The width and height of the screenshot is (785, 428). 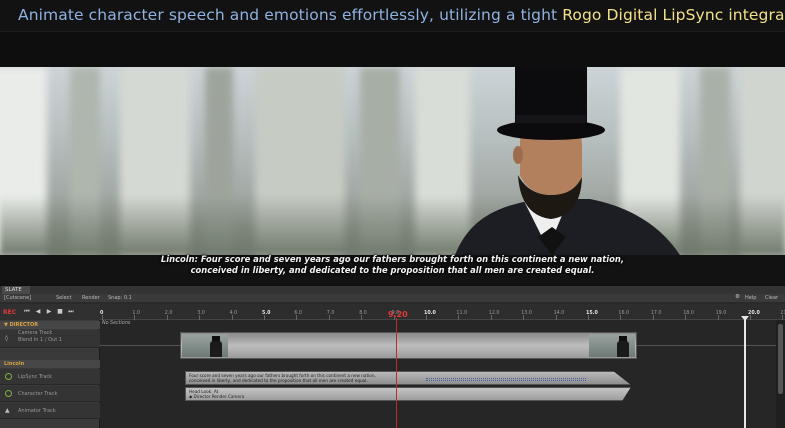 I want to click on cutscene-dropdown: [Cutscene], so click(x=17, y=298).